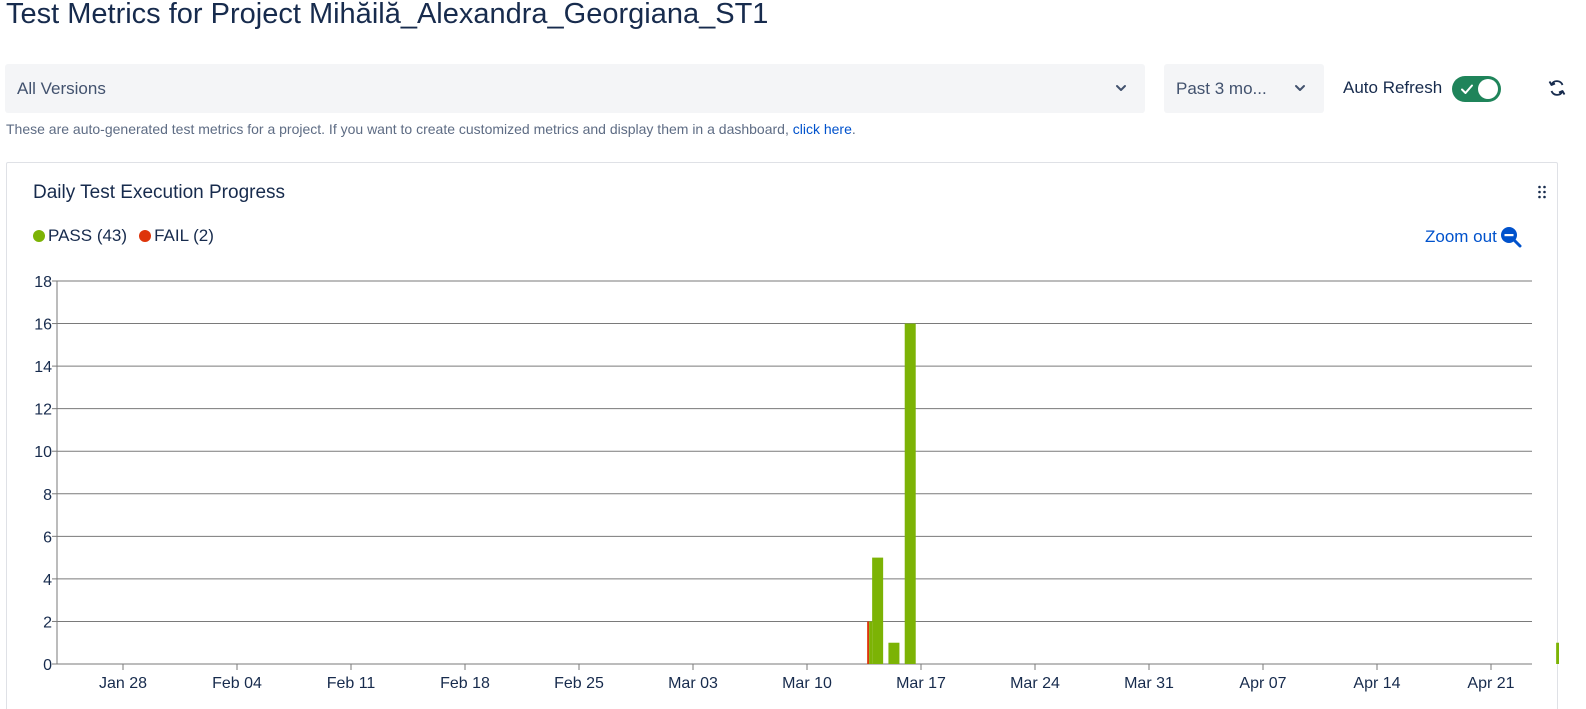 The width and height of the screenshot is (1586, 709). What do you see at coordinates (1461, 236) in the screenshot?
I see `zoom-out-label: Zoom out` at bounding box center [1461, 236].